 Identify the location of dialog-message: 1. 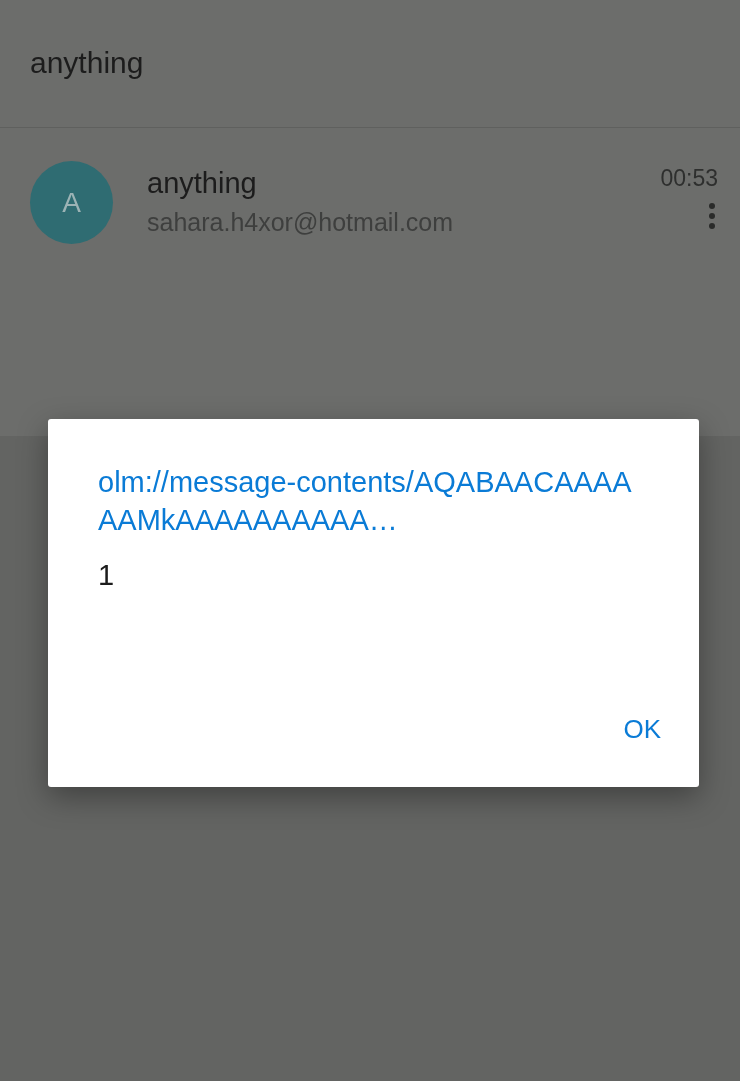
(107, 575).